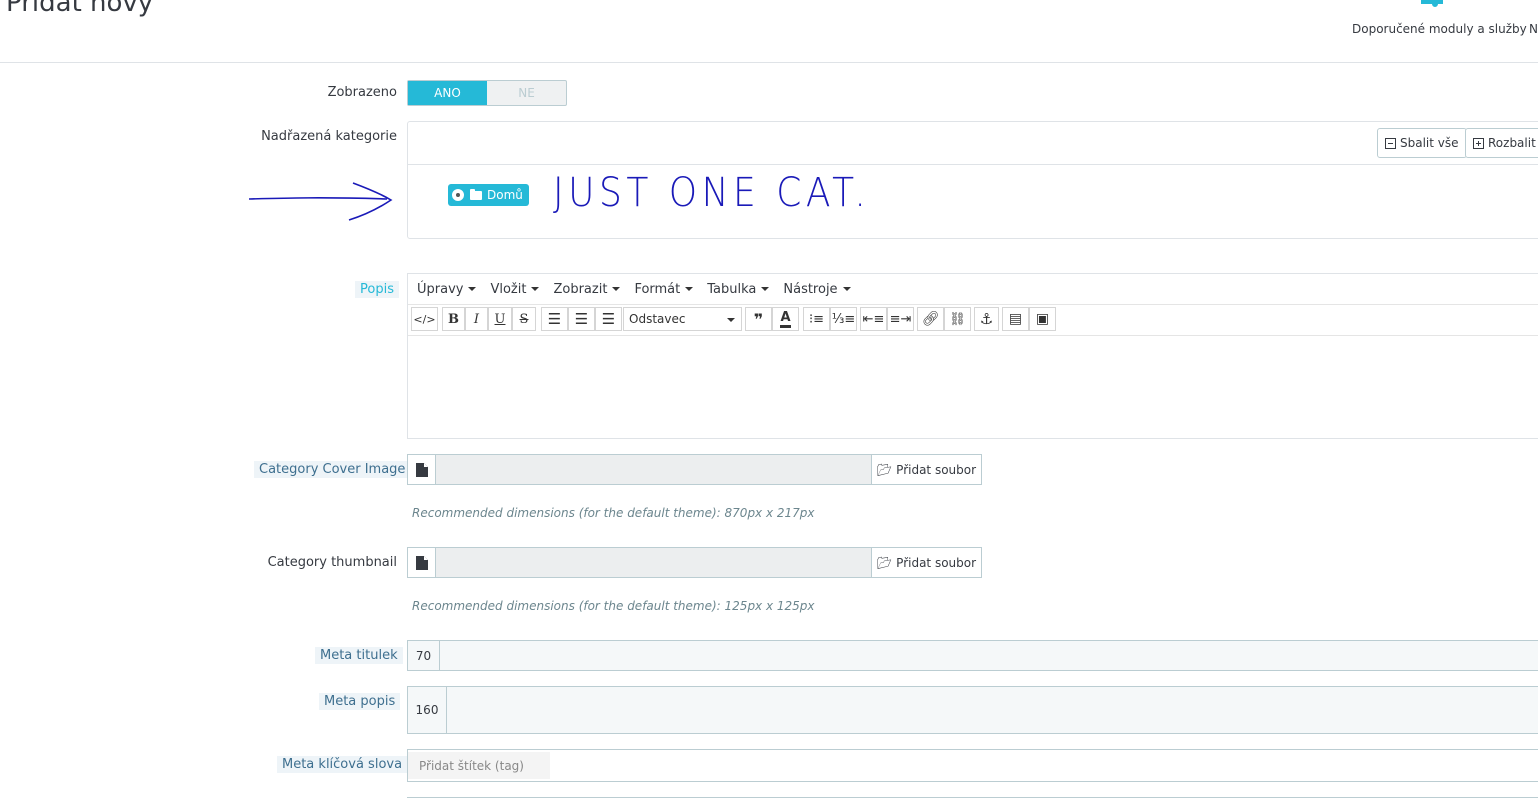 Image resolution: width=1538 pixels, height=799 pixels. What do you see at coordinates (1439, 29) in the screenshot?
I see `recommended-modules-link: Doporučené moduly a služby` at bounding box center [1439, 29].